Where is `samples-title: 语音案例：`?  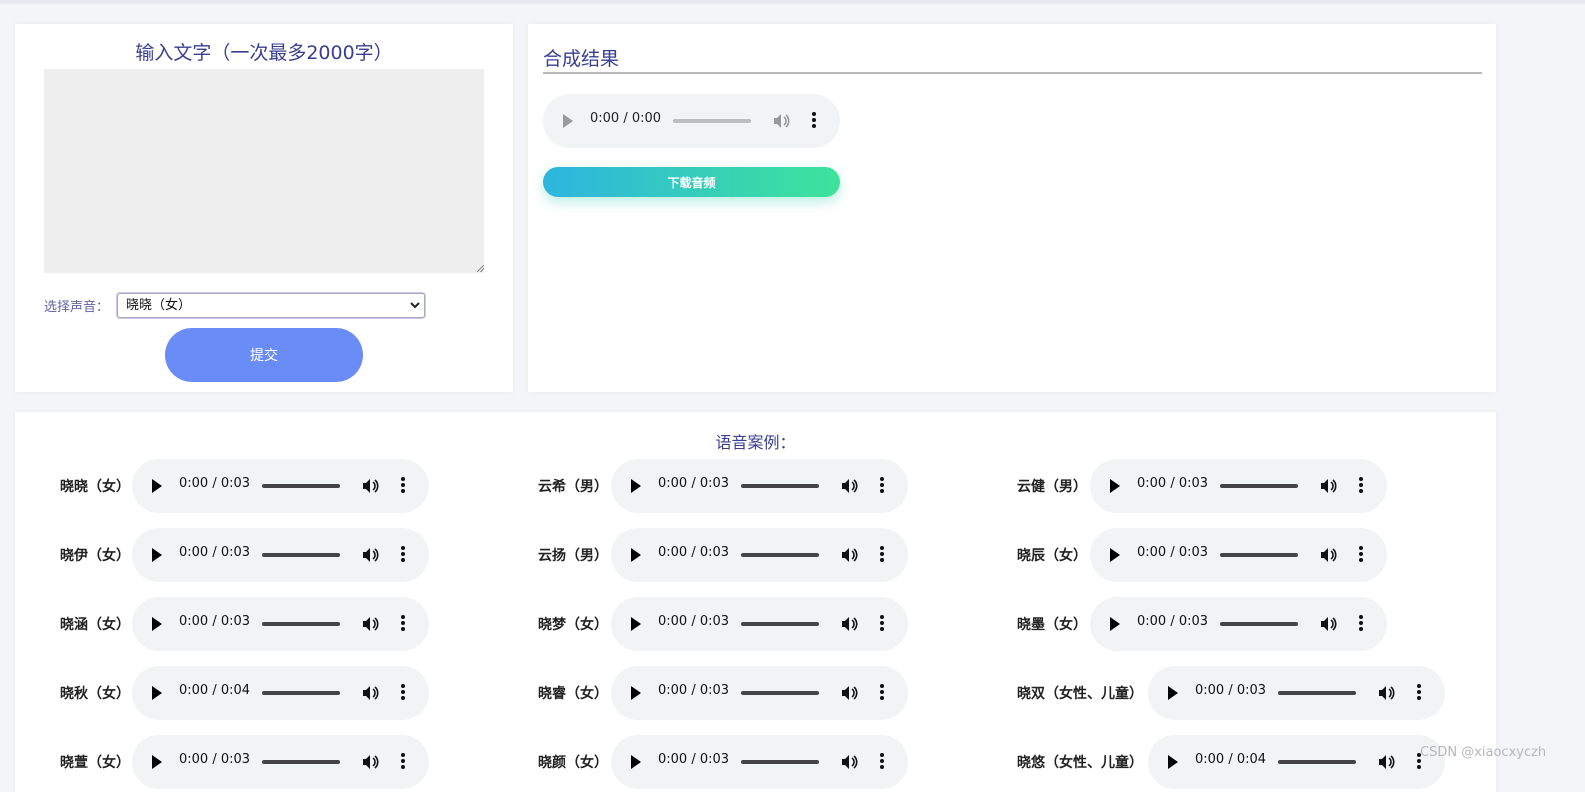 samples-title: 语音案例： is located at coordinates (755, 442).